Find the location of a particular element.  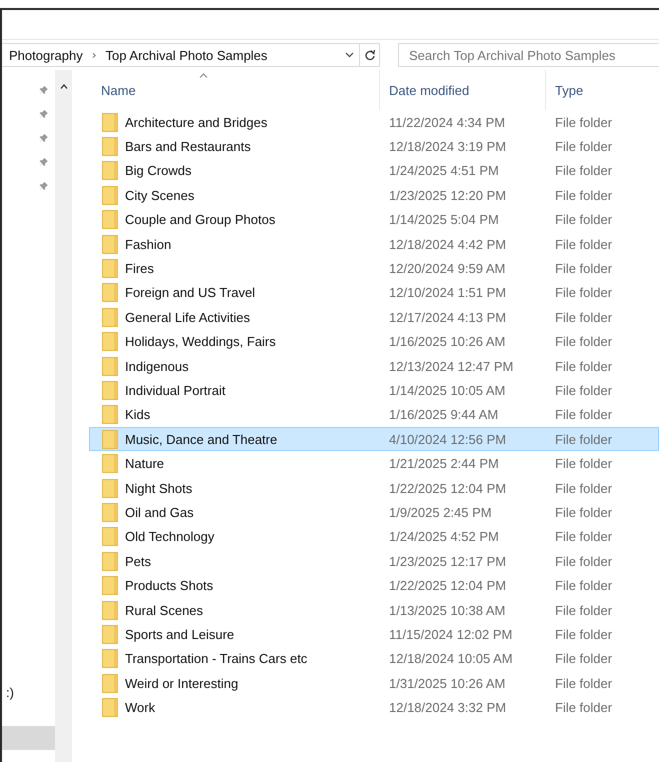

date-modified: 4/10/2024 12:56 PM is located at coordinates (447, 439).